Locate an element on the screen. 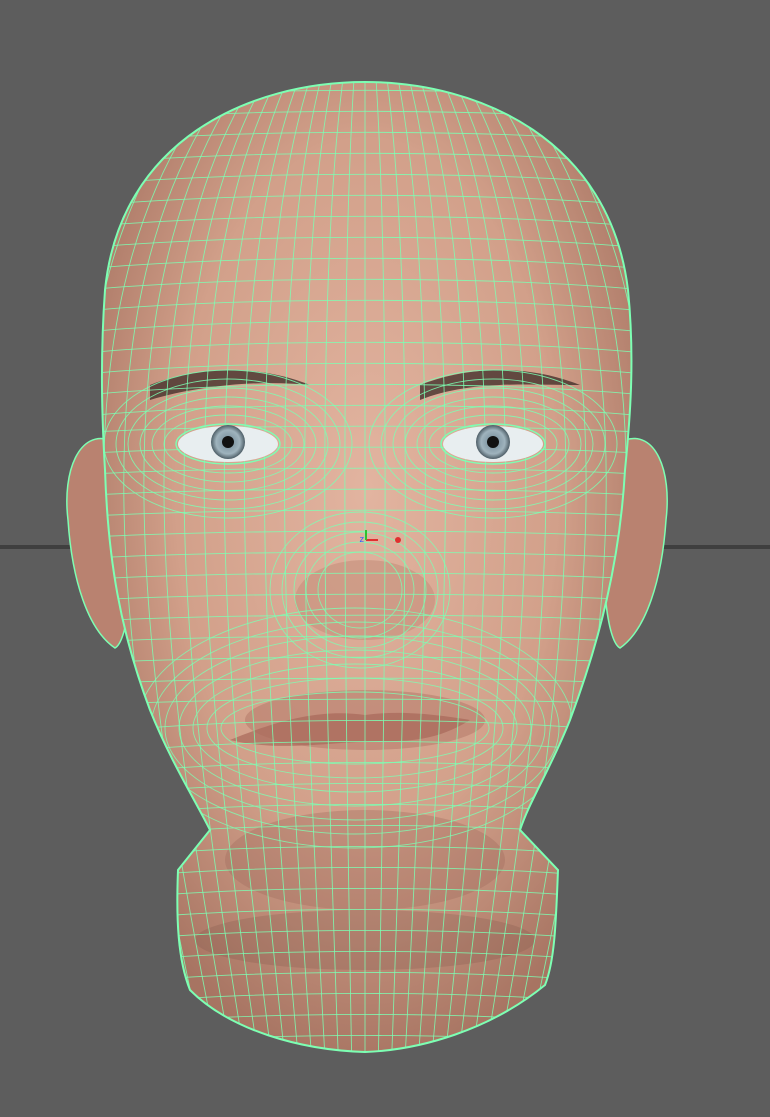 Image resolution: width=770 pixels, height=1117 pixels. eye-right is located at coordinates (493, 444).